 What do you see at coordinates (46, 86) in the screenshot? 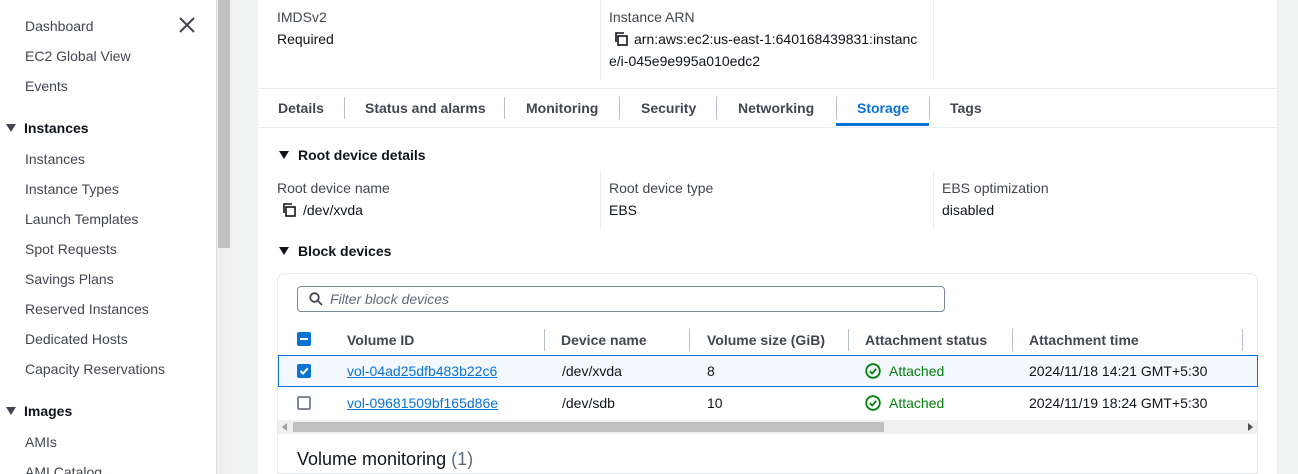
I see `nav-events: Events` at bounding box center [46, 86].